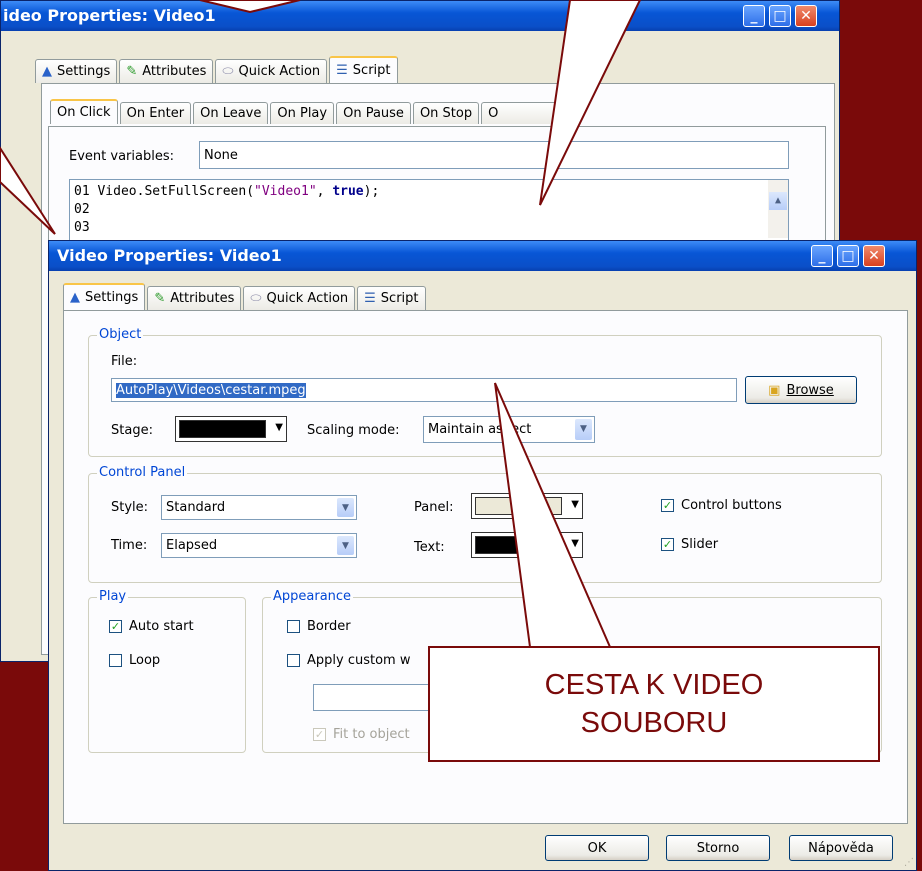 This screenshot has width=922, height=871. I want to click on callout-line-1: CESTA K VIDEO, so click(654, 685).